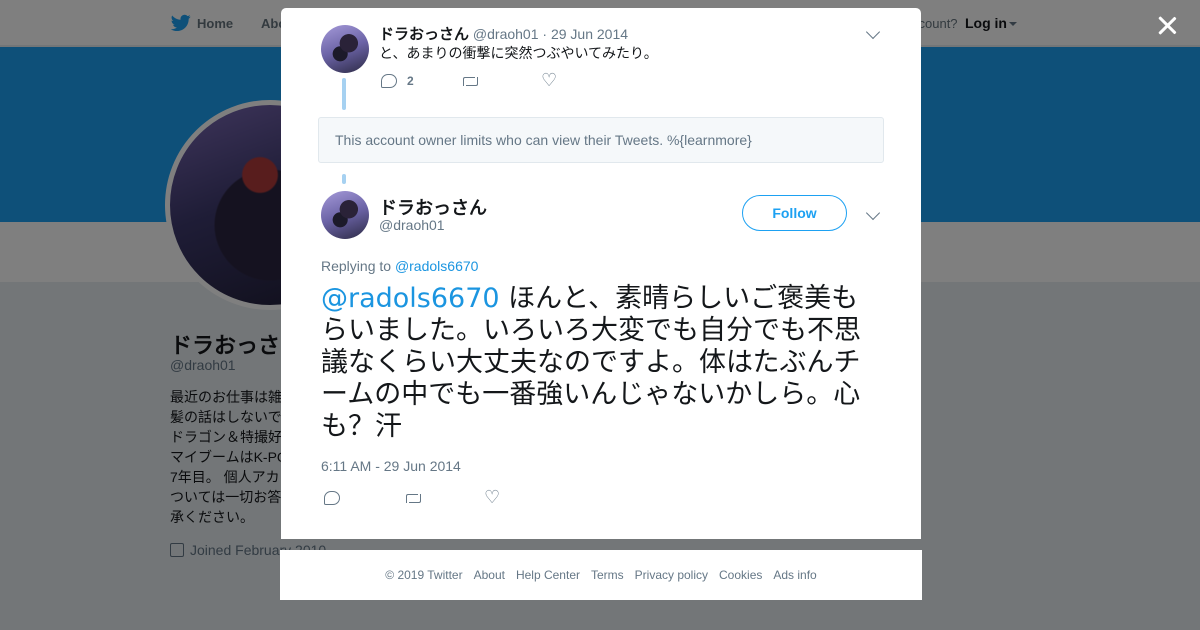 This screenshot has width=1200, height=630. I want to click on footer-link-ads-info: Ads info, so click(794, 575).